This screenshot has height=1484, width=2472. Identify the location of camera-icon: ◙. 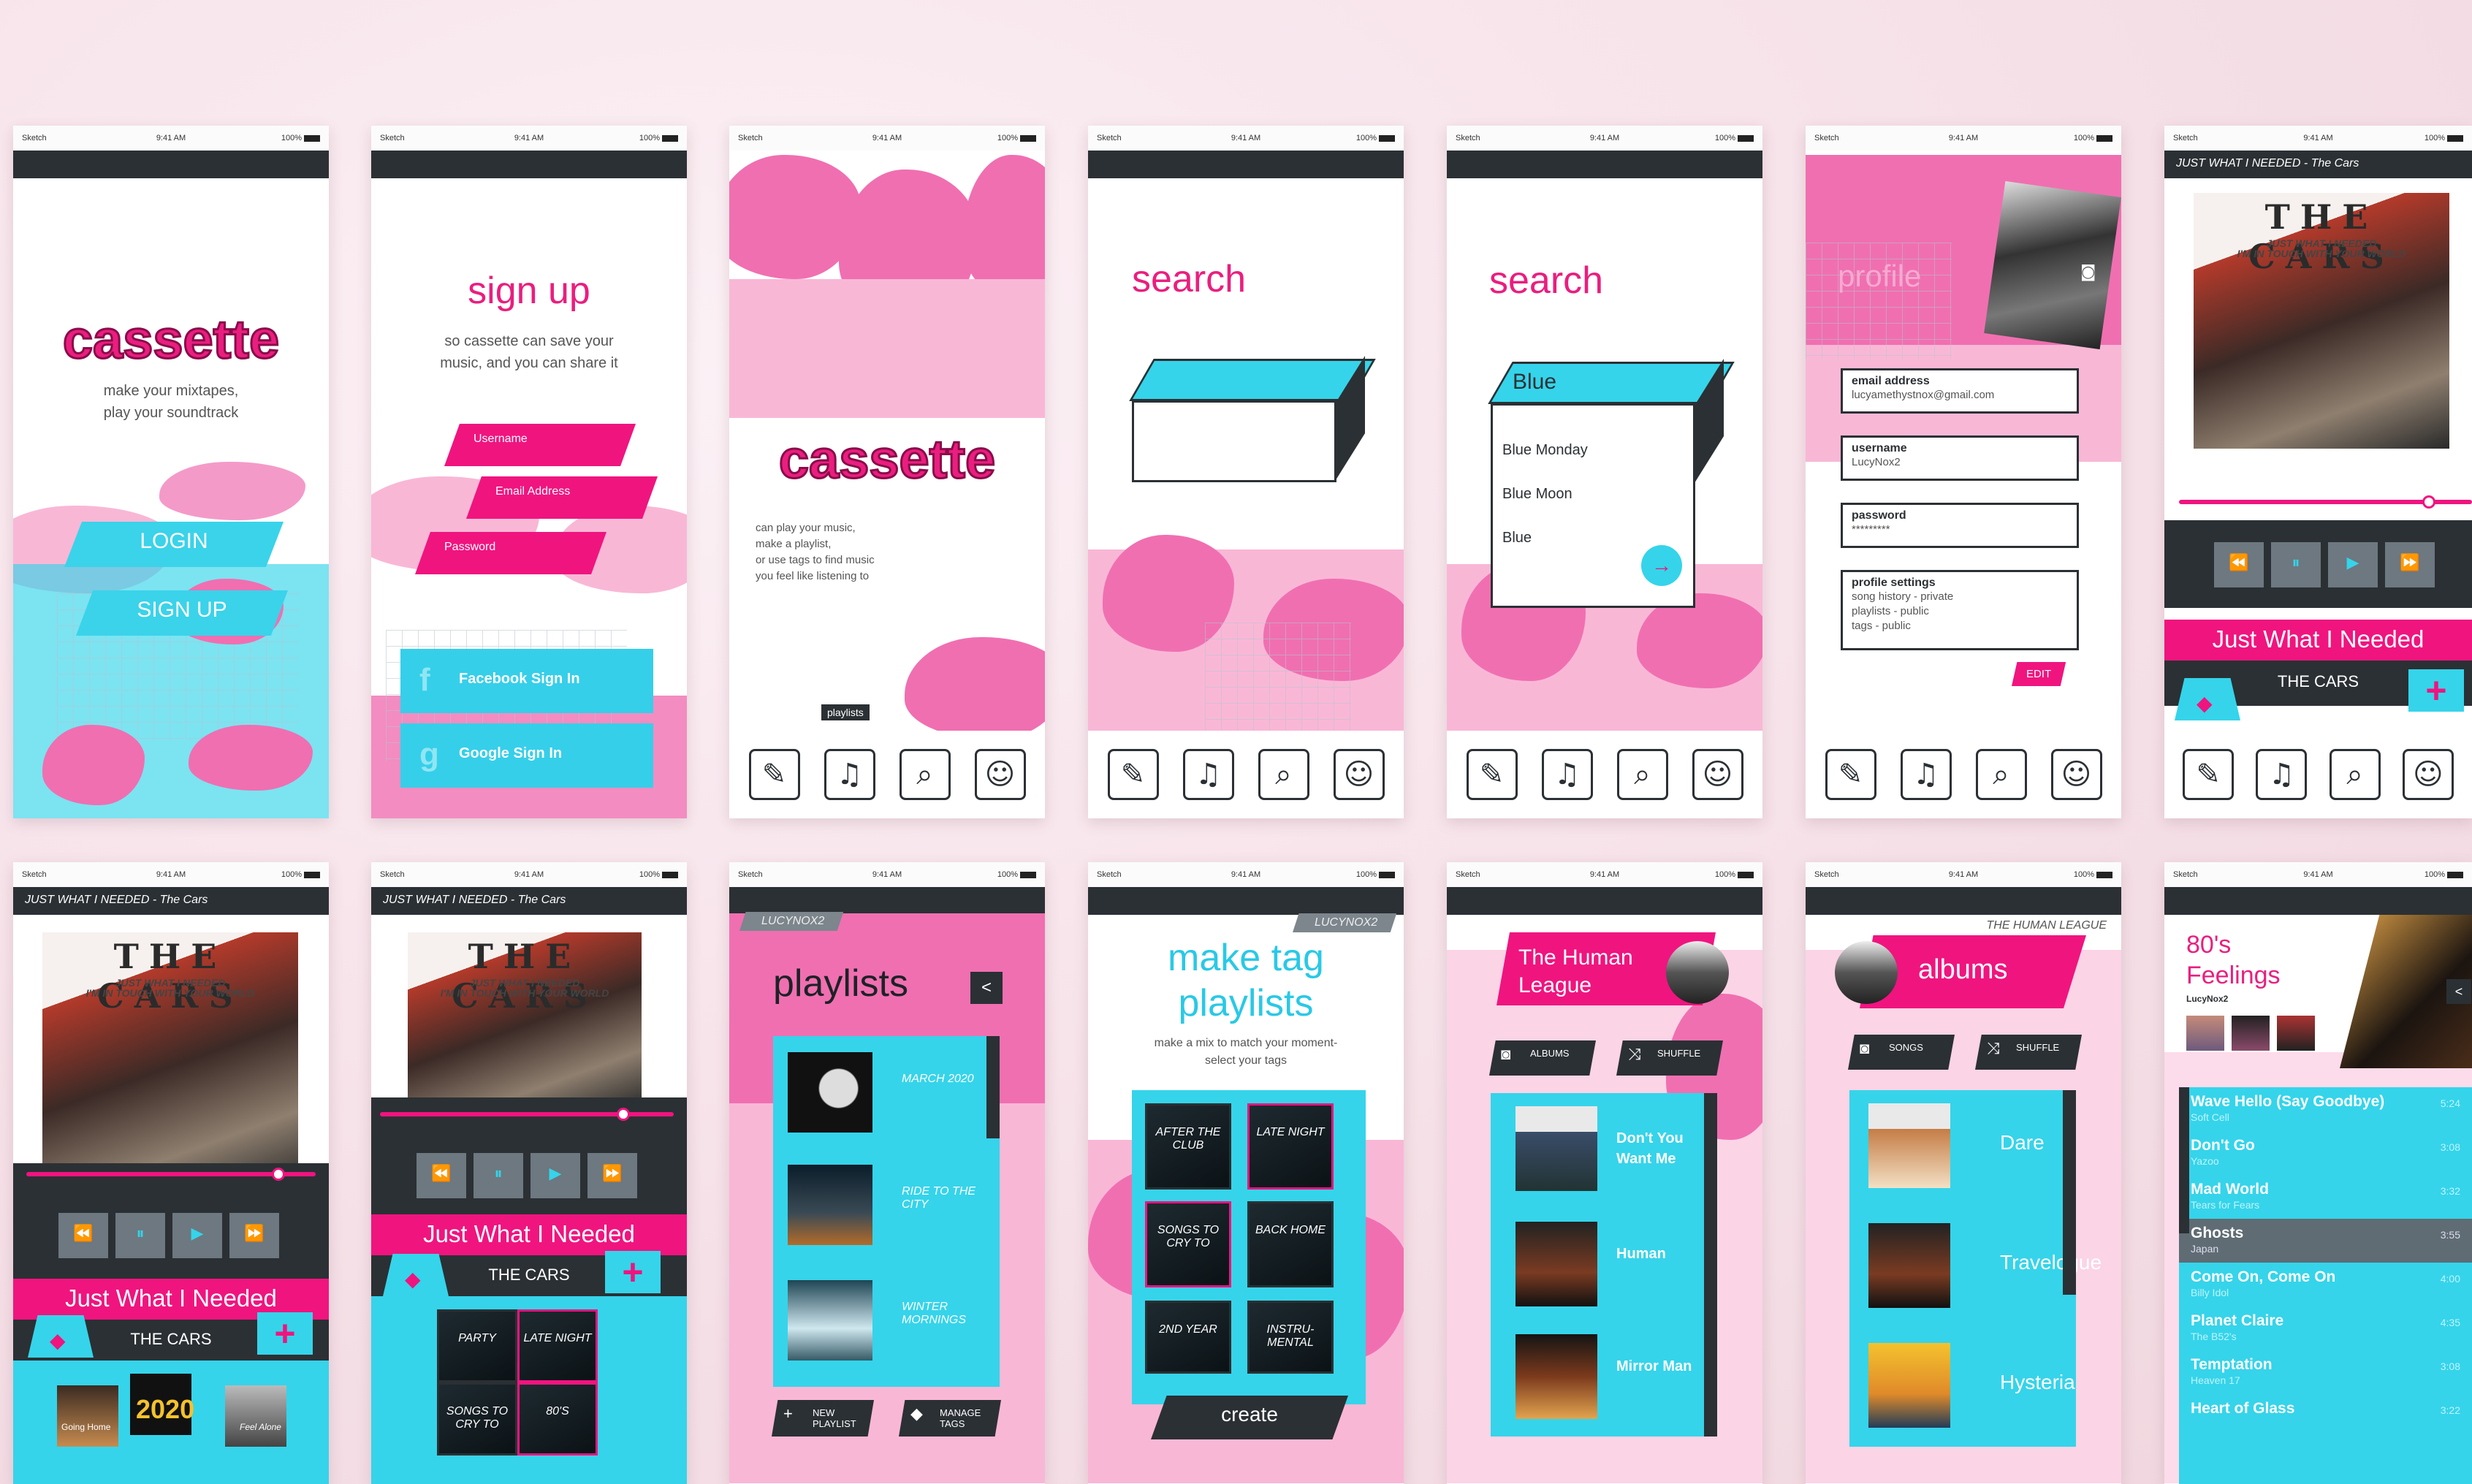
(2088, 272).